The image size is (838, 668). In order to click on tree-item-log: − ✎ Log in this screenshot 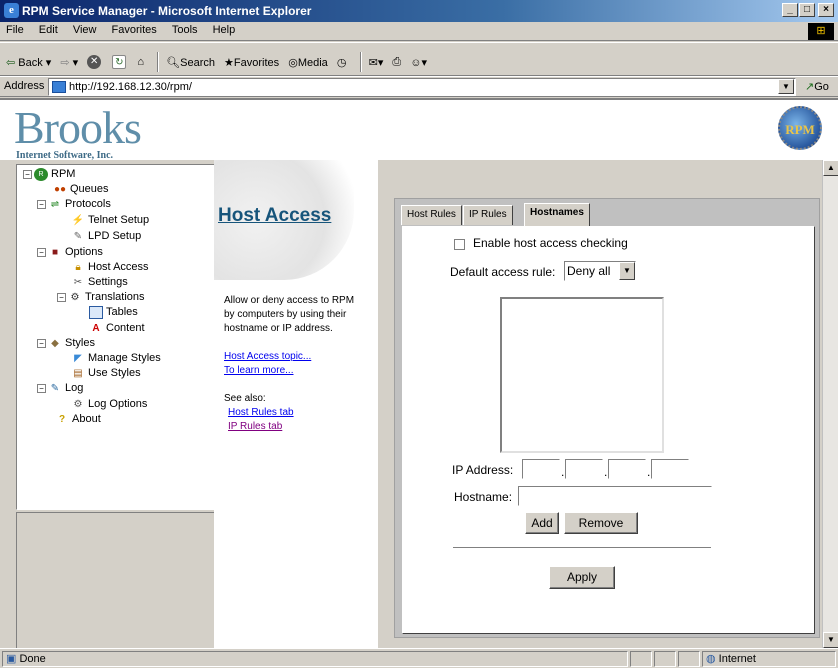, I will do `click(60, 388)`.